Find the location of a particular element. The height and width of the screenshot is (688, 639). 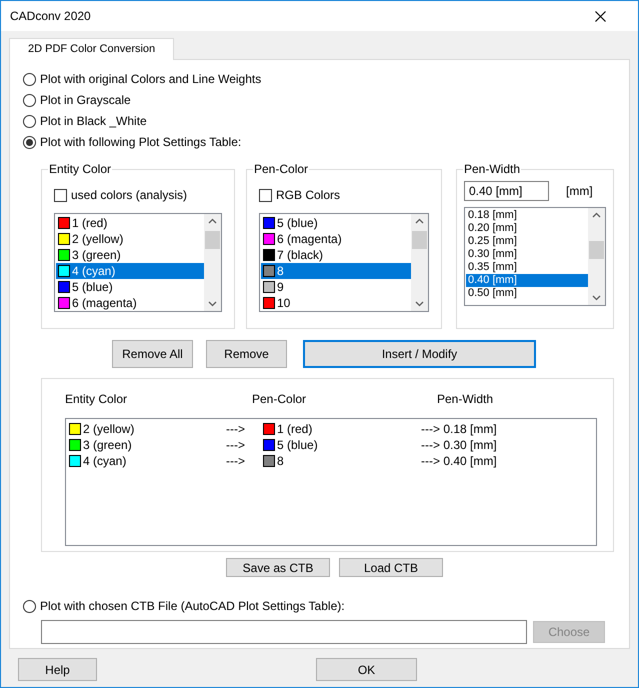

radio-label: Plot with following Plot Settings Table: is located at coordinates (141, 142).